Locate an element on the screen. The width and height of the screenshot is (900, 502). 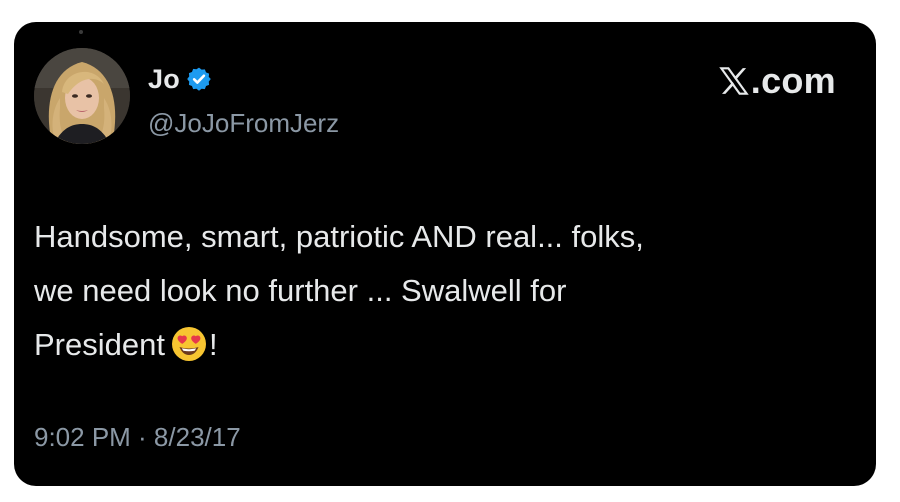
tweet-body-line-3: President! is located at coordinates (444, 345).